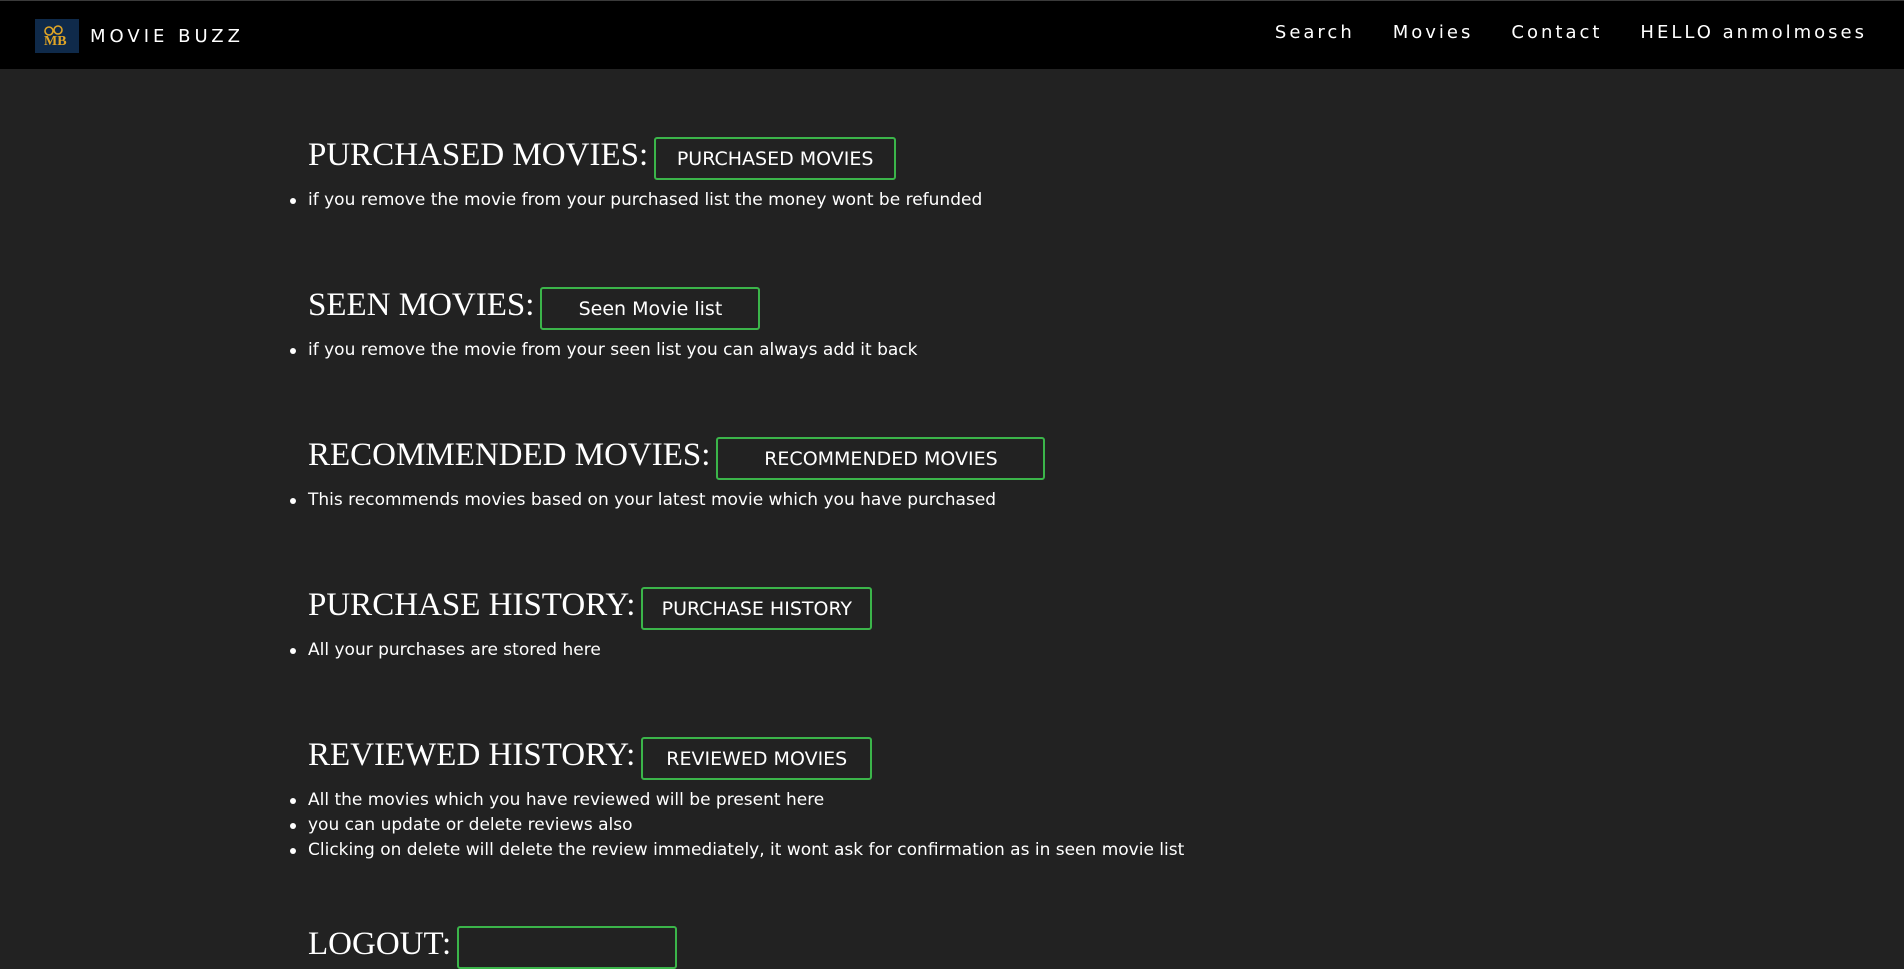 Image resolution: width=1904 pixels, height=969 pixels. What do you see at coordinates (421, 304) in the screenshot?
I see `section-heading: SEEN MOVIES:` at bounding box center [421, 304].